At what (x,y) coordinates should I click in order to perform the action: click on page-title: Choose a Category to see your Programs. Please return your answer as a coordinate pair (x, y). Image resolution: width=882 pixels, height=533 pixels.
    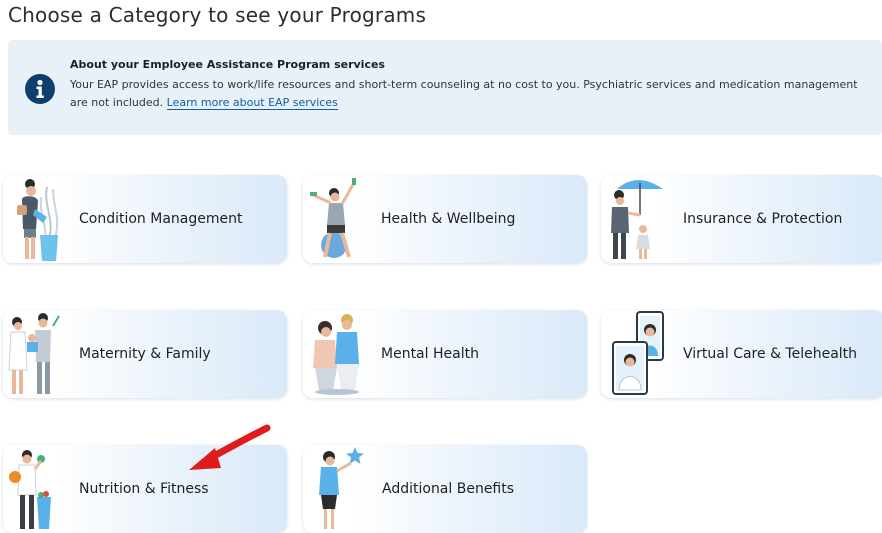
    Looking at the image, I should click on (217, 15).